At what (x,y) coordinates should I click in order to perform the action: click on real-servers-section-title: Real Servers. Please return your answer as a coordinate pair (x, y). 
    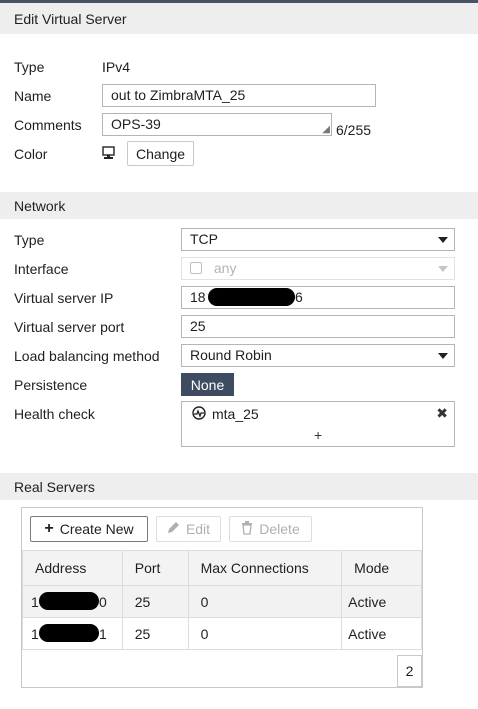
    Looking at the image, I should click on (54, 486).